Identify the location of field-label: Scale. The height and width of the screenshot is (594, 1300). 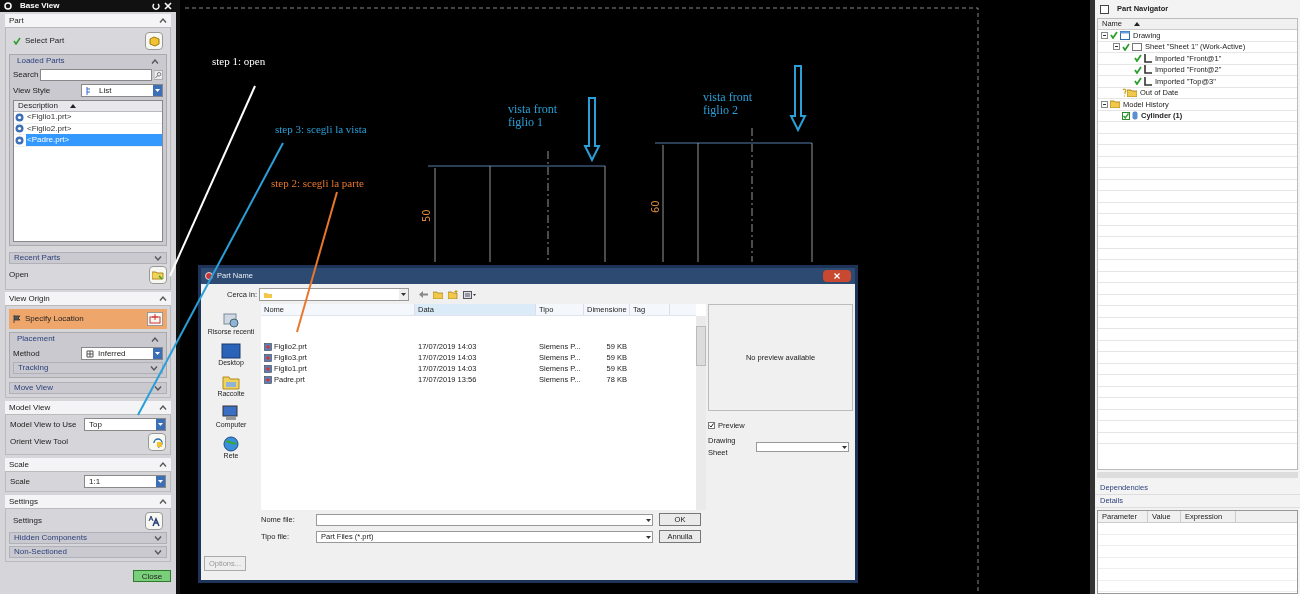
(20, 481).